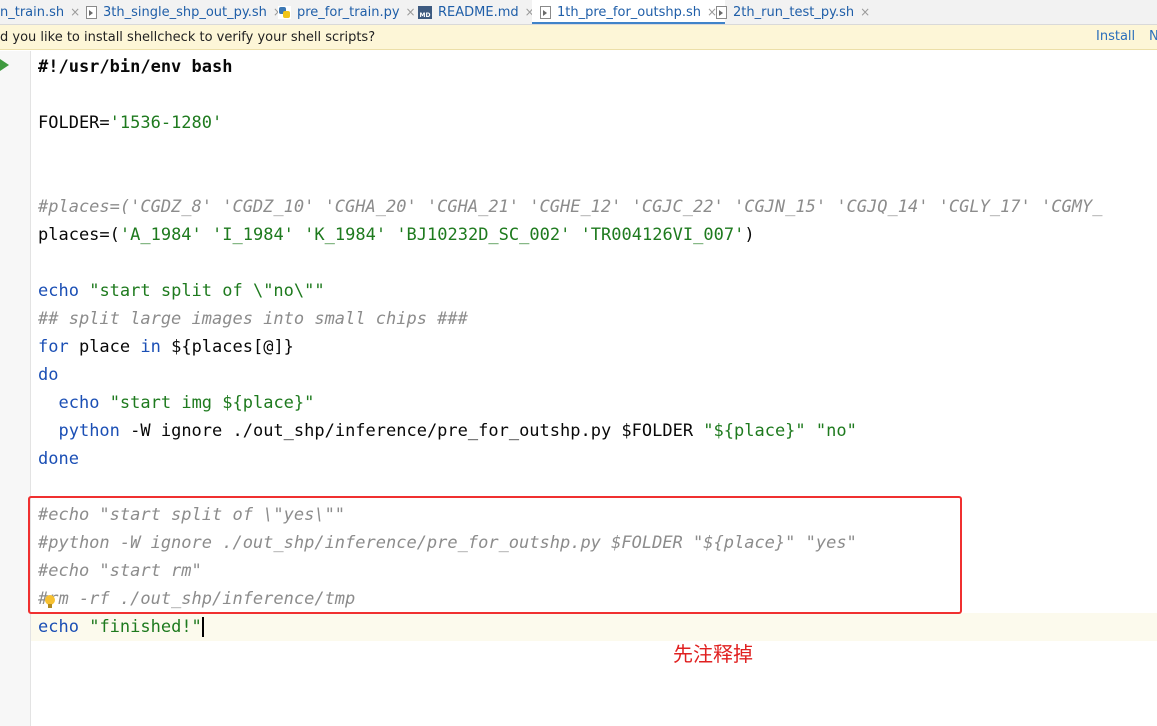  I want to click on highlight-box, so click(495, 555).